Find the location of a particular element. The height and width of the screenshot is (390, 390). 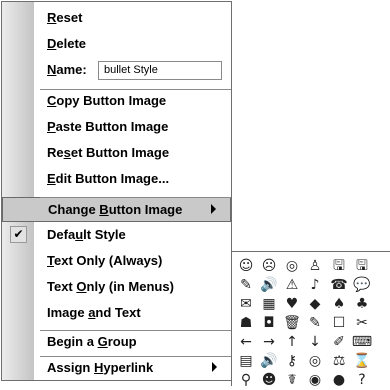

button-image-option-icon: ♠ is located at coordinates (339, 304).